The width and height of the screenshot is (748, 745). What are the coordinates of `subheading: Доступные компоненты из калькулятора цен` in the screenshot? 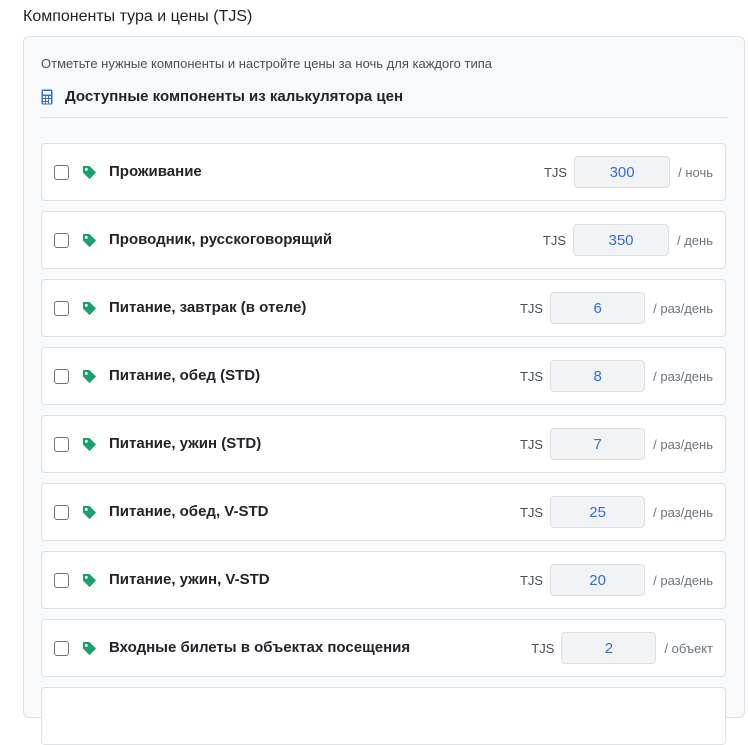 It's located at (384, 96).